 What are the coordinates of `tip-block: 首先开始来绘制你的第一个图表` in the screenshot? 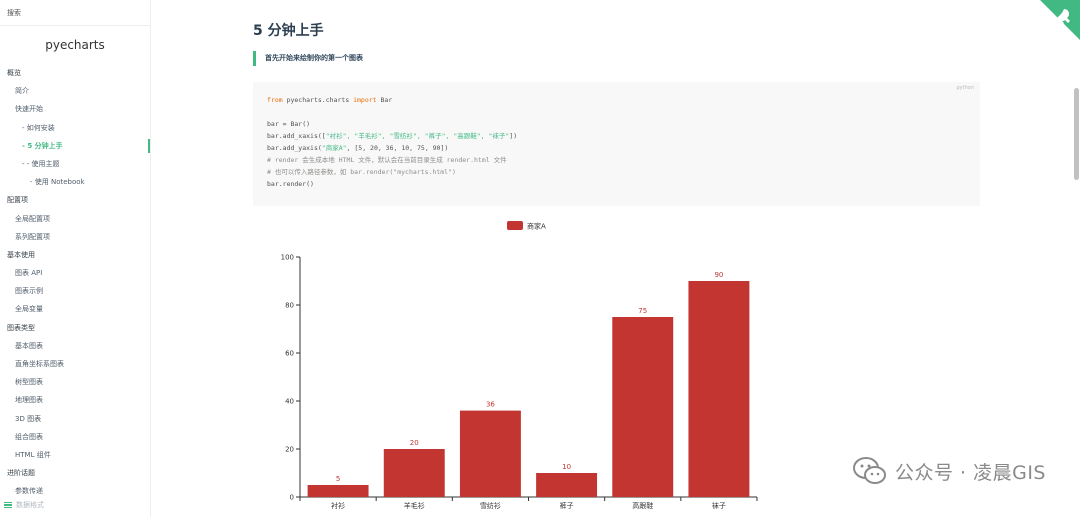 It's located at (308, 58).